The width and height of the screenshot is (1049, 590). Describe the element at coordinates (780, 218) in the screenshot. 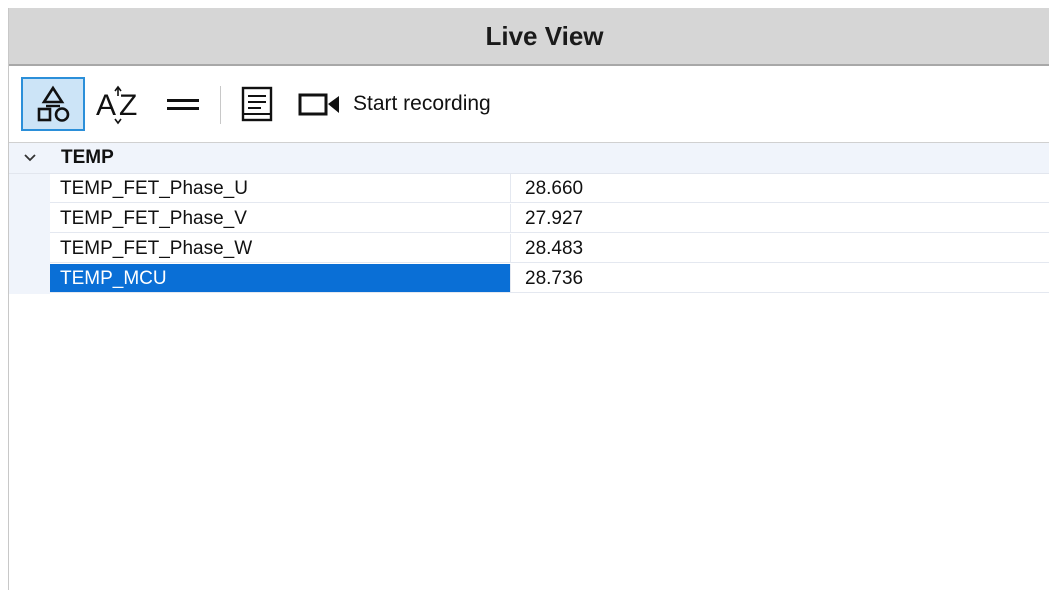

I see `property-value: 27.927` at that location.